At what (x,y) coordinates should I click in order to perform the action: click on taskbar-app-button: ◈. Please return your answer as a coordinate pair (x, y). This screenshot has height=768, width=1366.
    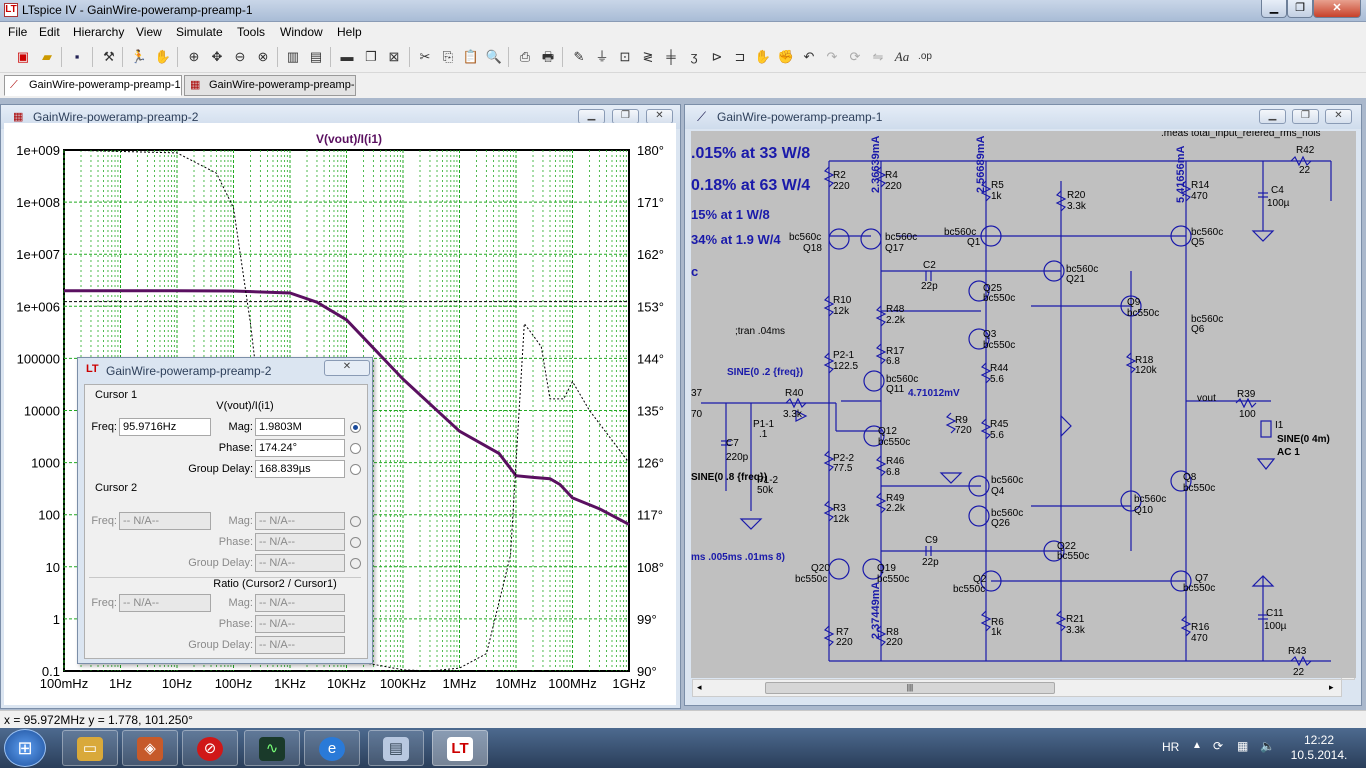
    Looking at the image, I should click on (150, 748).